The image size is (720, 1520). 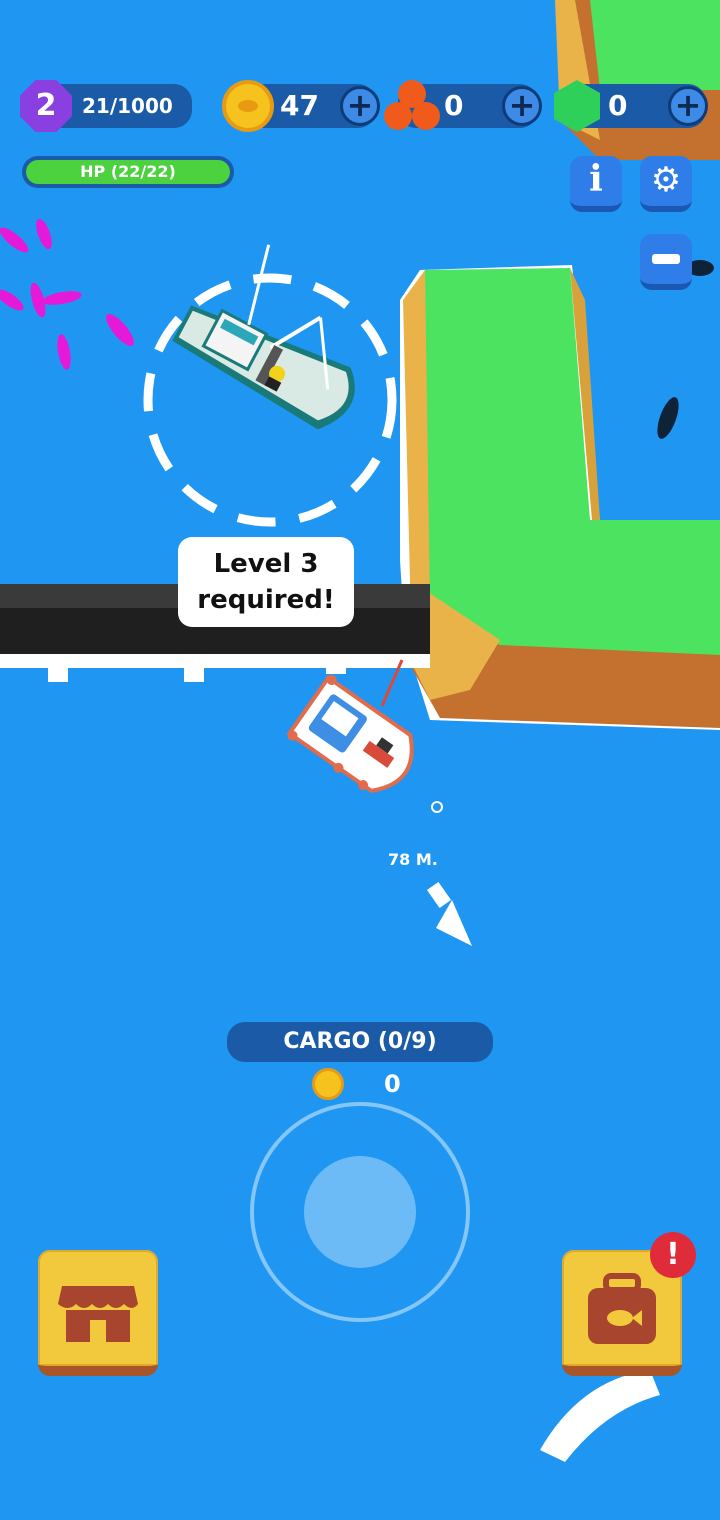 I want to click on shop-button, so click(x=98, y=1313).